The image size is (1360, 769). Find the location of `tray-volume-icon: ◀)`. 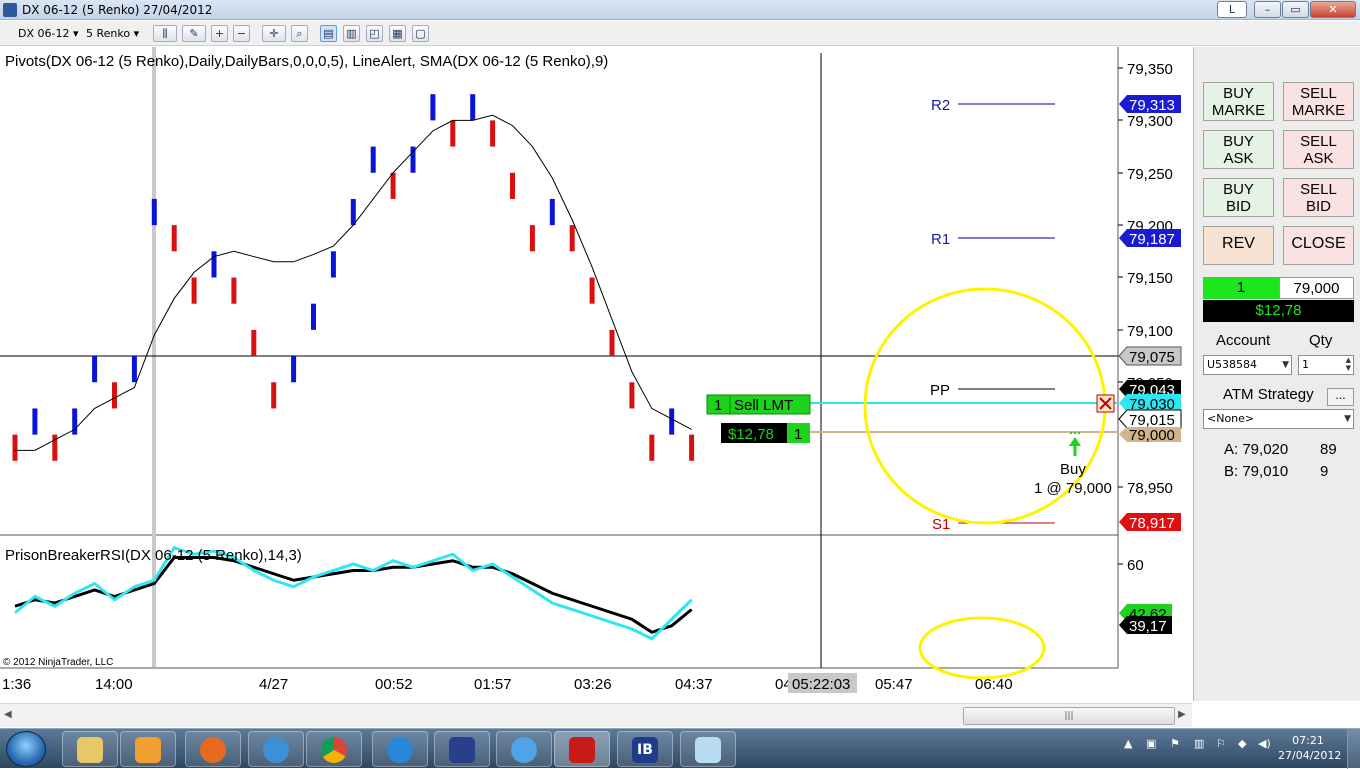

tray-volume-icon: ◀) is located at coordinates (1264, 743).